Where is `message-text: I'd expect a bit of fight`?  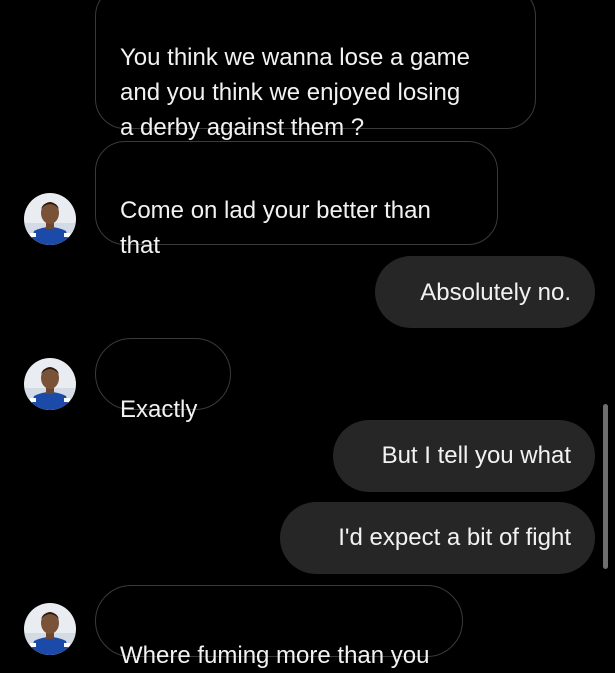 message-text: I'd expect a bit of fight is located at coordinates (454, 537).